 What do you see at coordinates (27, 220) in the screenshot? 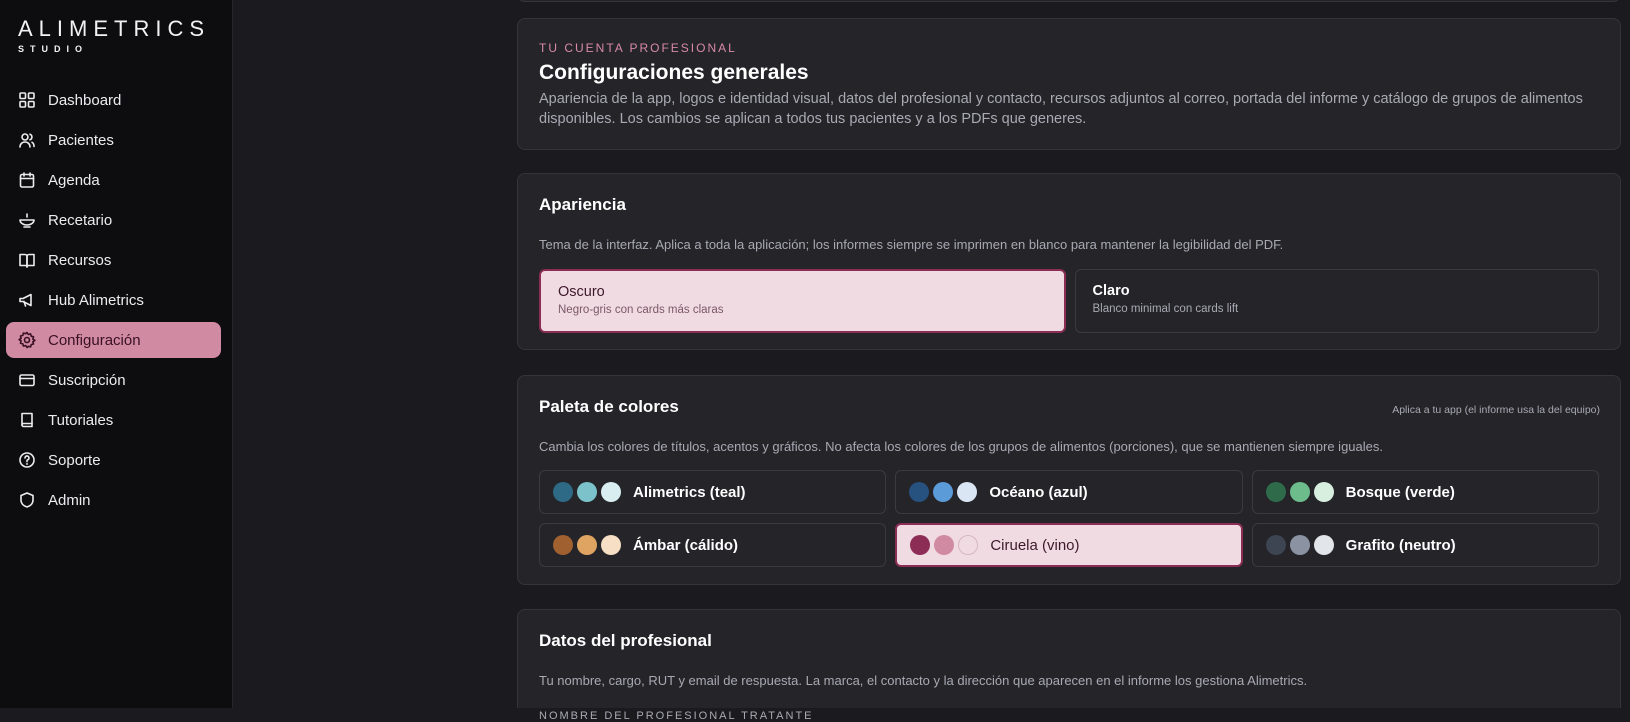
I see `bowl-icon` at bounding box center [27, 220].